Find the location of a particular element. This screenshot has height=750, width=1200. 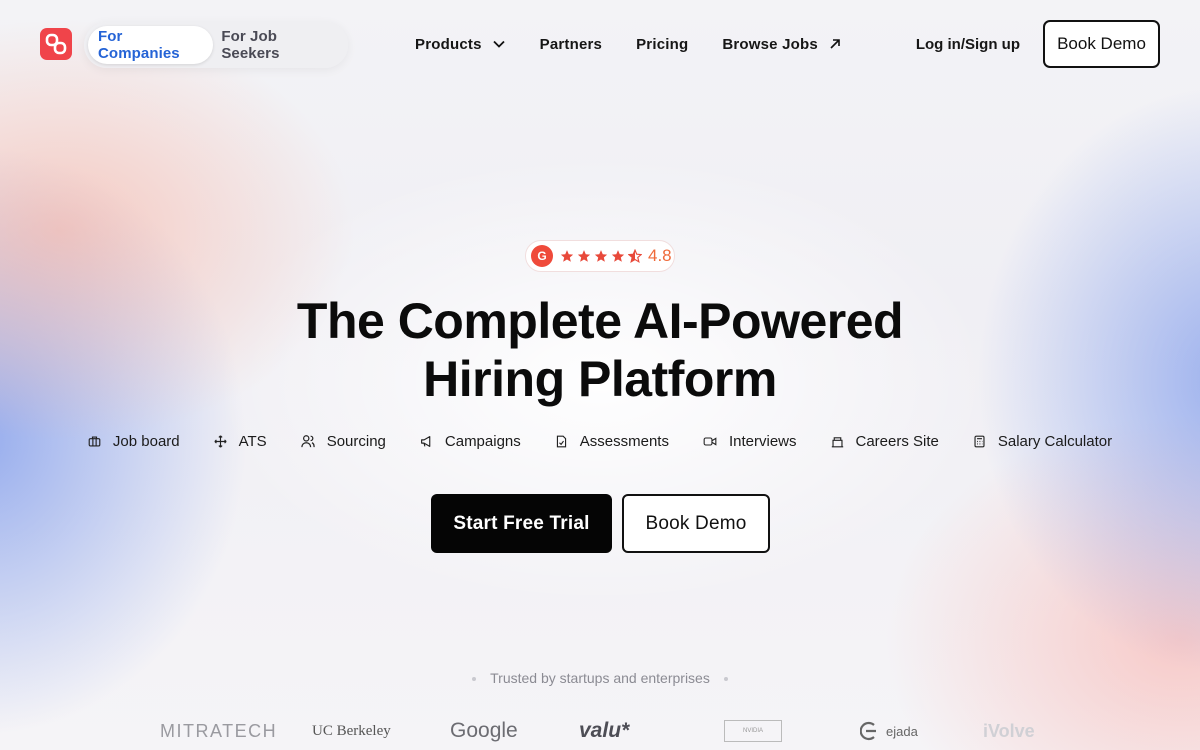

feature-label: Interviews is located at coordinates (762, 441).